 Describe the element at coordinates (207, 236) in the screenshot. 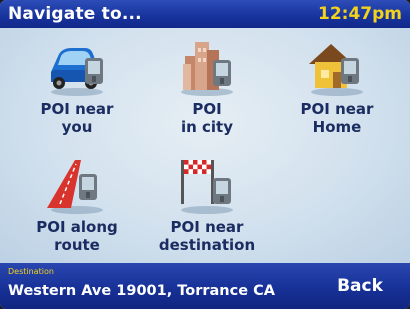

I see `poi-near-destination-label: POI near destination` at that location.